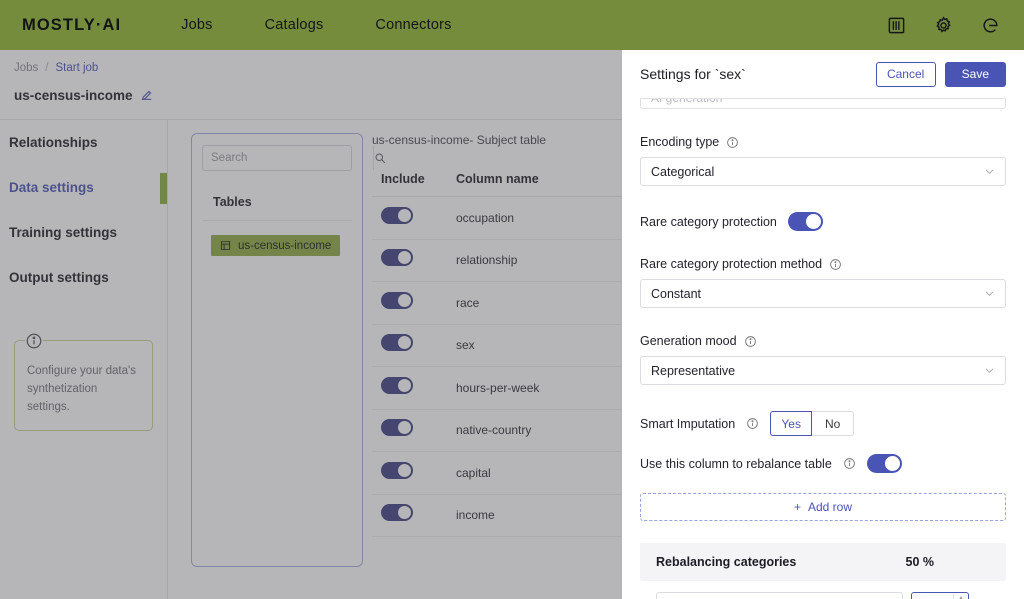 This screenshot has width=1024, height=599. What do you see at coordinates (687, 101) in the screenshot?
I see `scrolled-off-field-value: AI generation` at bounding box center [687, 101].